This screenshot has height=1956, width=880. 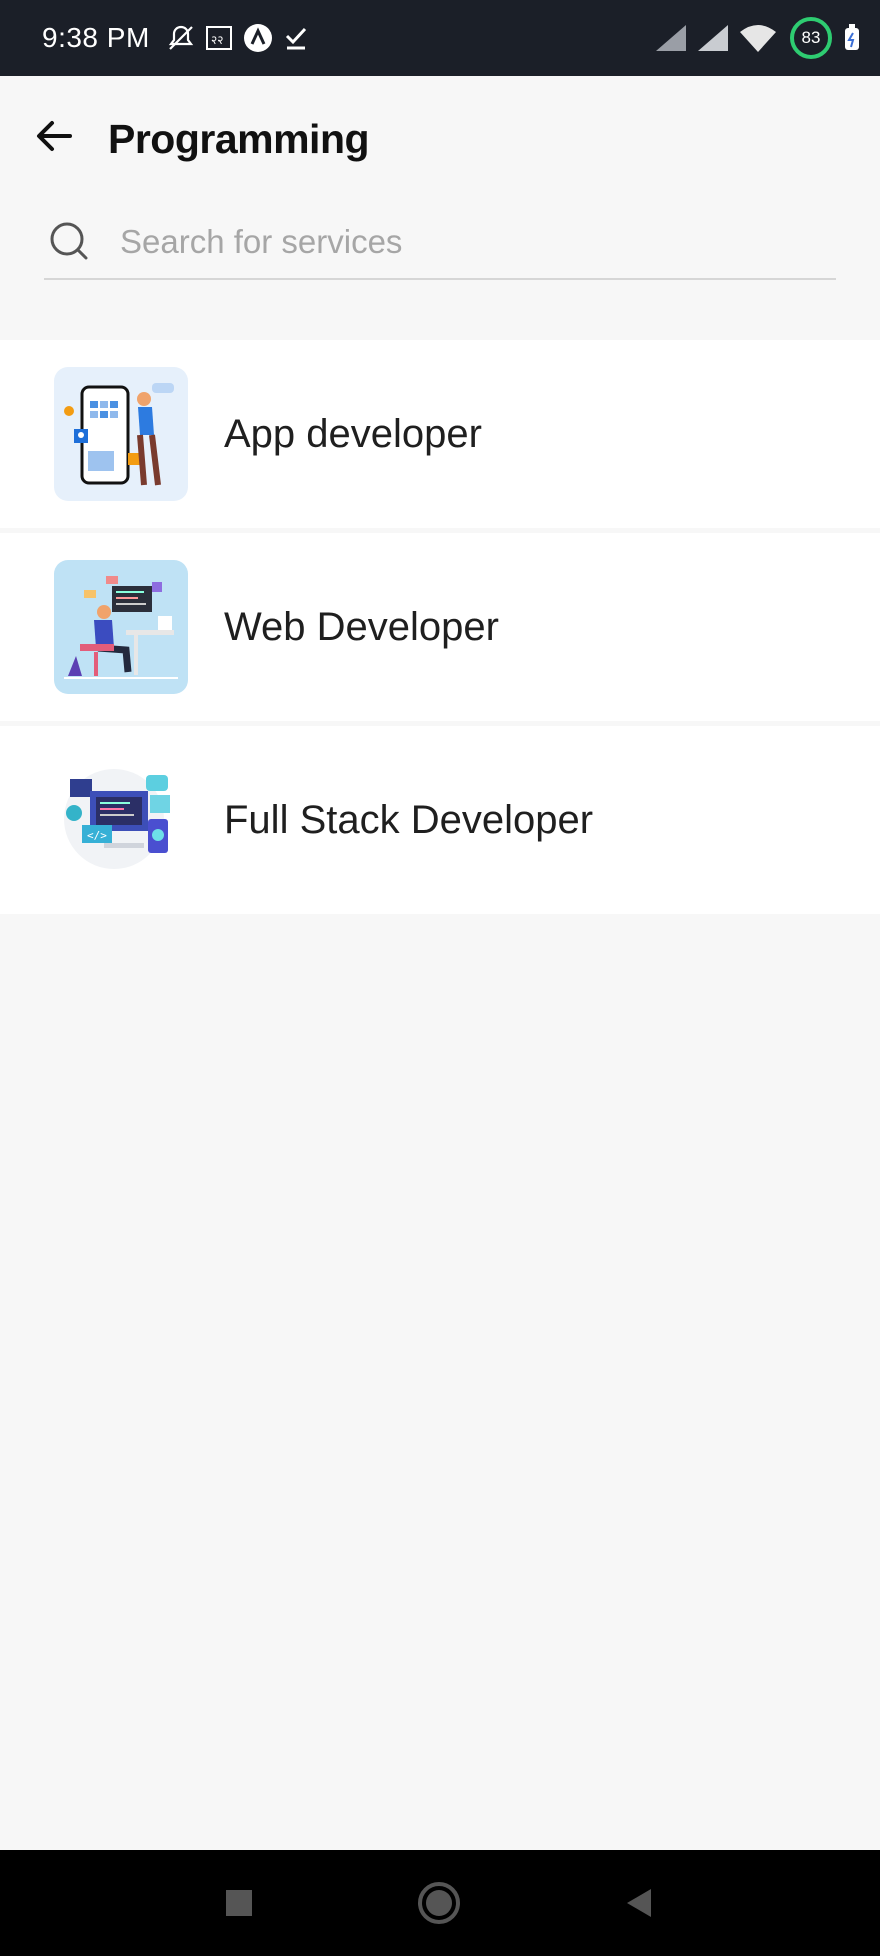 What do you see at coordinates (296, 38) in the screenshot?
I see `check-icon` at bounding box center [296, 38].